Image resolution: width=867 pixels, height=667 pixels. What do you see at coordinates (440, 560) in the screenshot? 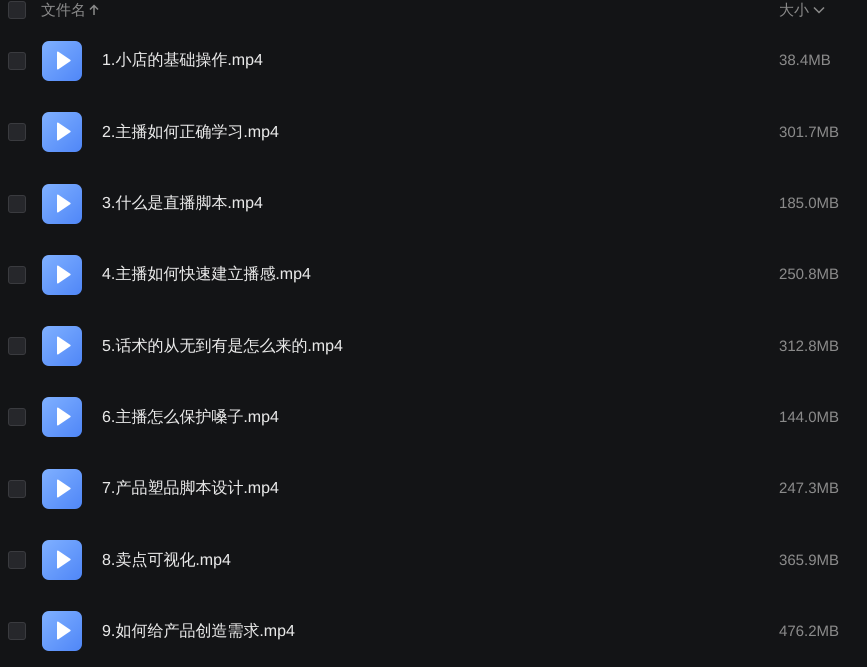
I see `file-name: 8.卖点可视化.mp4` at bounding box center [440, 560].